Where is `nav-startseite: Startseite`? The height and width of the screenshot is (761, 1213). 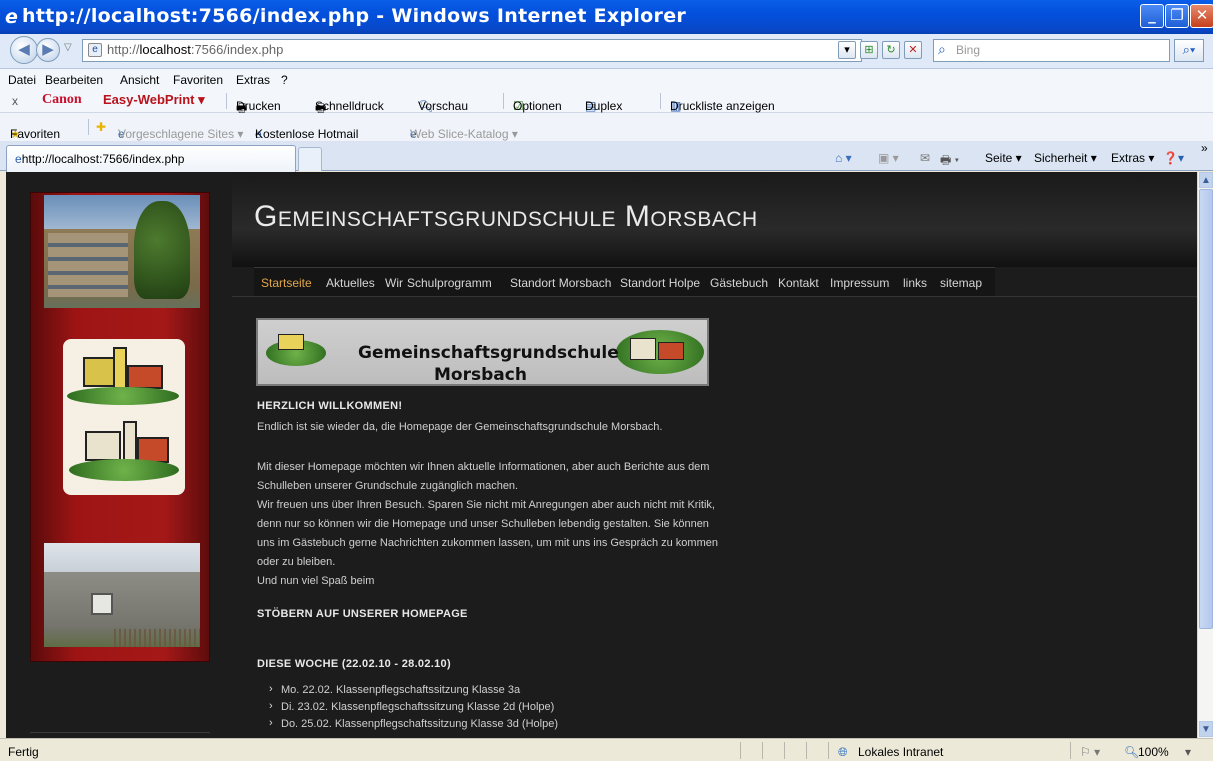
nav-startseite: Startseite is located at coordinates (286, 283).